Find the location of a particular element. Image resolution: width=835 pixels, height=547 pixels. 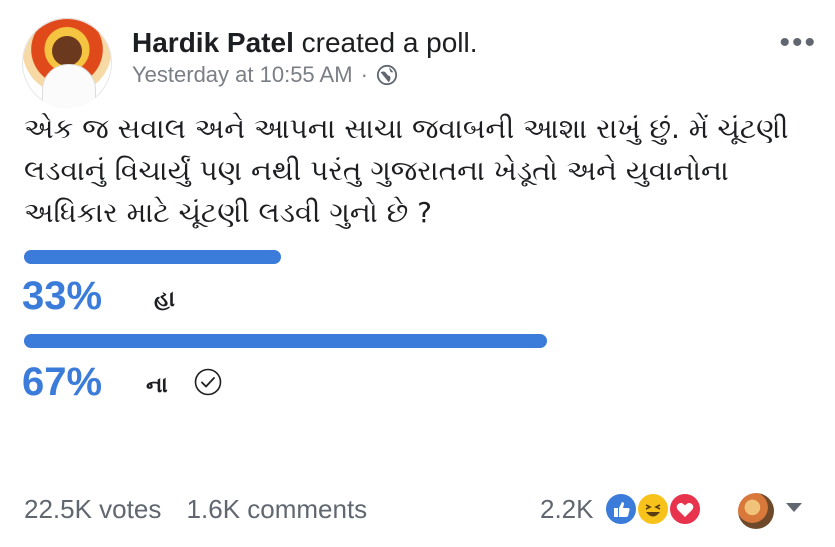

poll-stats: 22.5K votes 1.6K comments is located at coordinates (195, 509).